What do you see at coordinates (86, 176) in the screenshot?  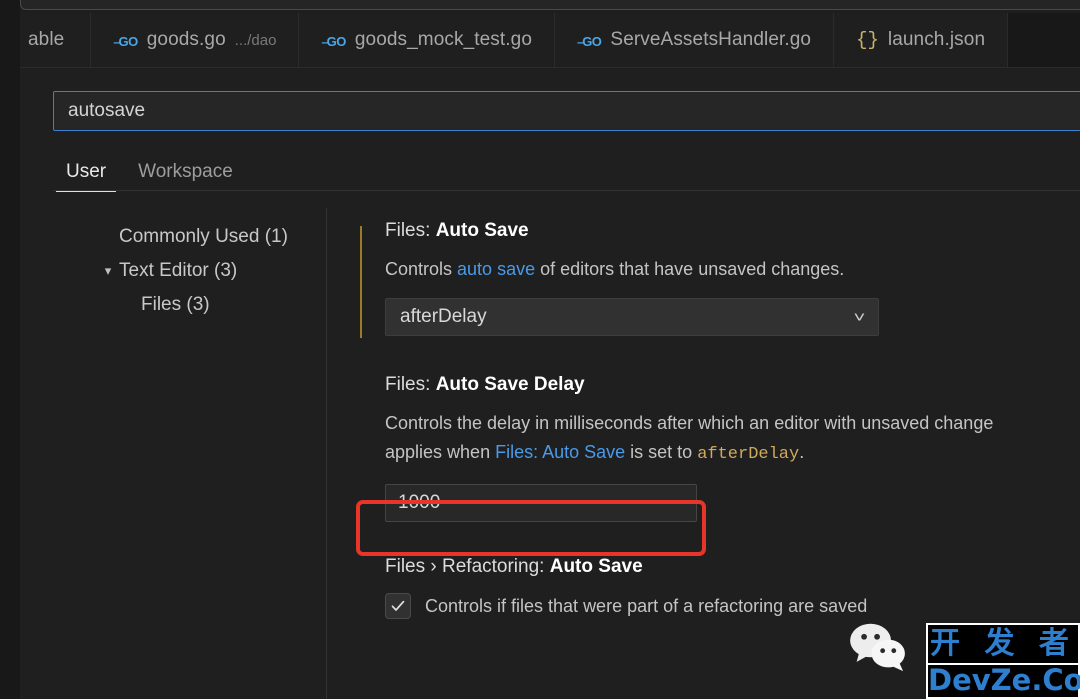 I see `tab-user: User` at bounding box center [86, 176].